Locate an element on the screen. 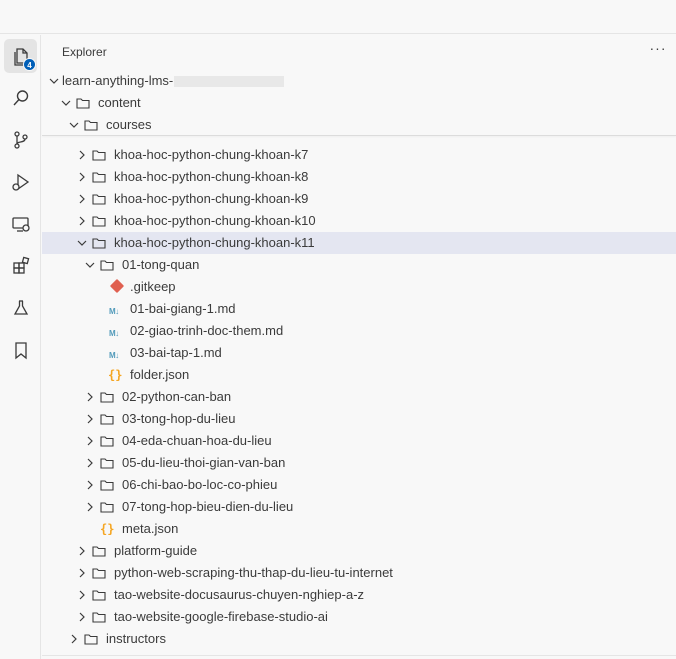 The height and width of the screenshot is (659, 676). tree-folder: 06-chi-bao-bo-loc-co-phieu is located at coordinates (359, 485).